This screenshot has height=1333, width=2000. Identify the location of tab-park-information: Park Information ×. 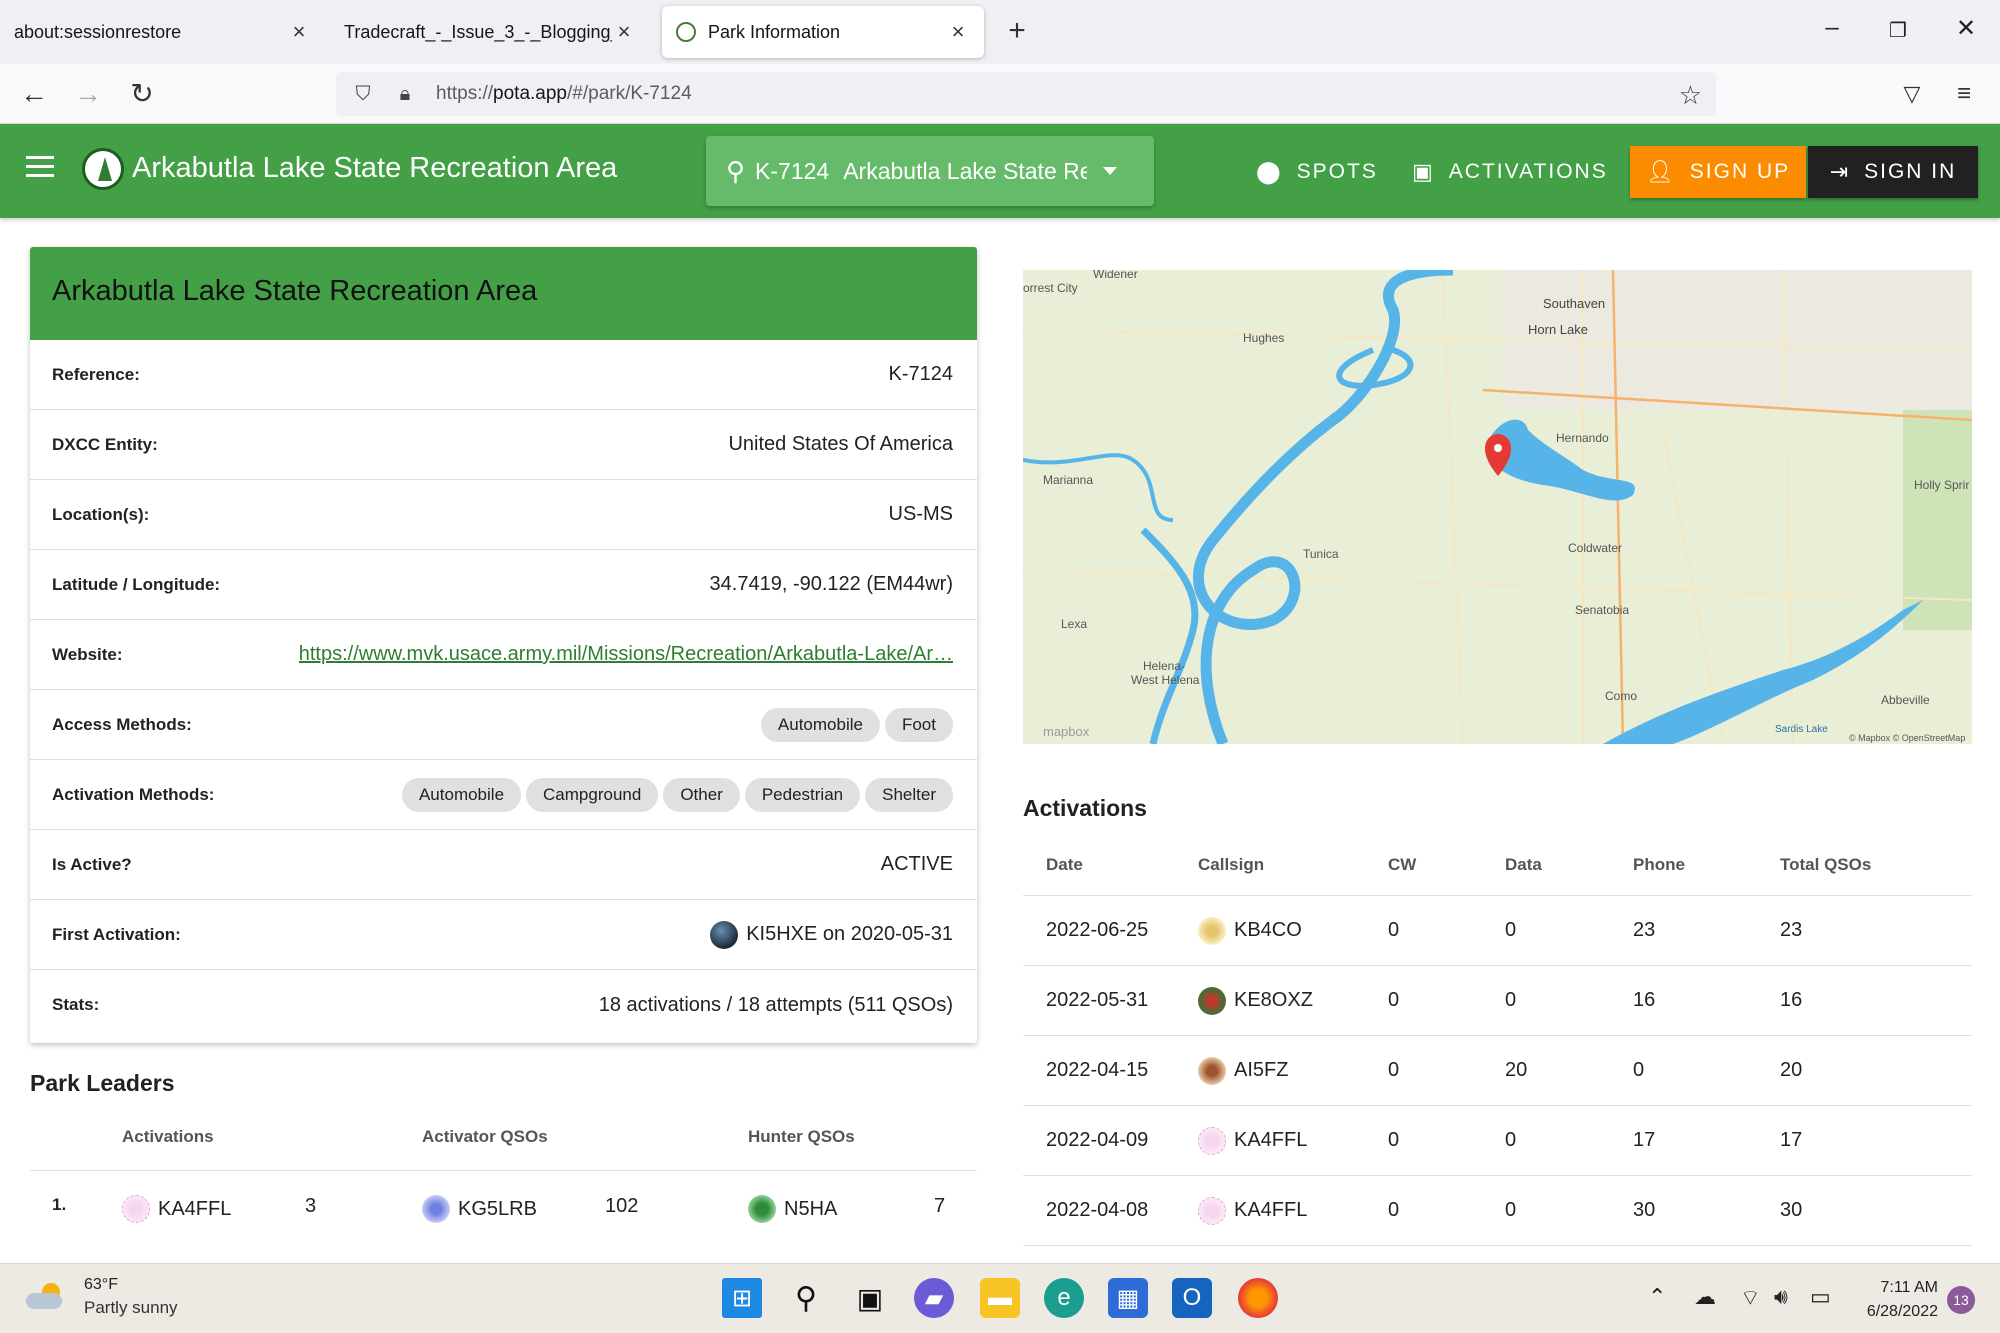
(823, 32).